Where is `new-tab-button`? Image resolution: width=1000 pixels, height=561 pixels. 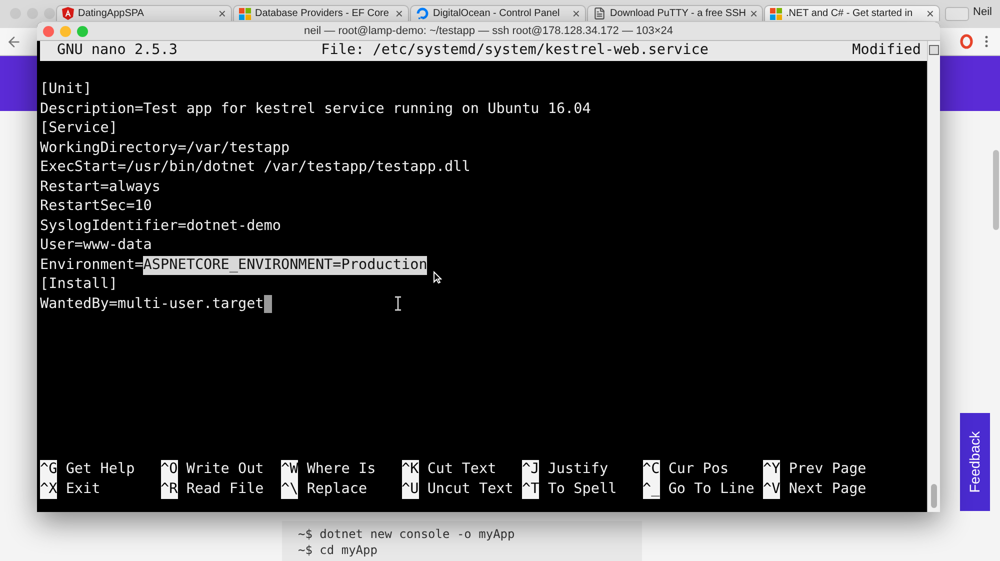
new-tab-button is located at coordinates (957, 14).